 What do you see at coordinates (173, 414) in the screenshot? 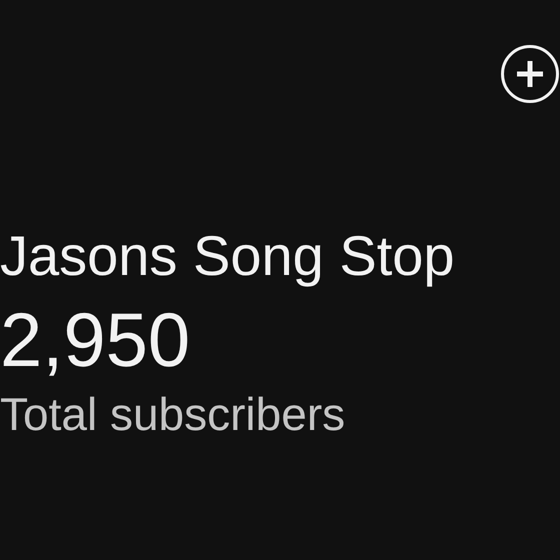
I see `subscriber-label: Total subscribers` at bounding box center [173, 414].